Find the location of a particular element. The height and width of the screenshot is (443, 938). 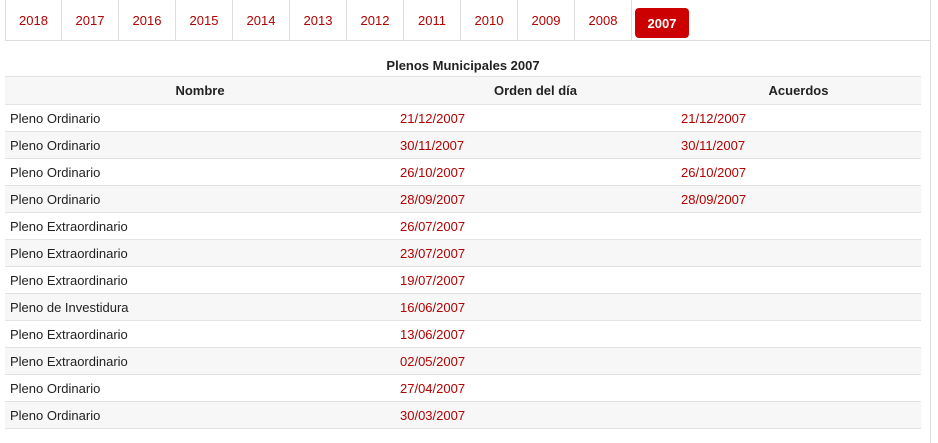

table-row: Pleno Extraordinario 13/06/2007 is located at coordinates (463, 334).